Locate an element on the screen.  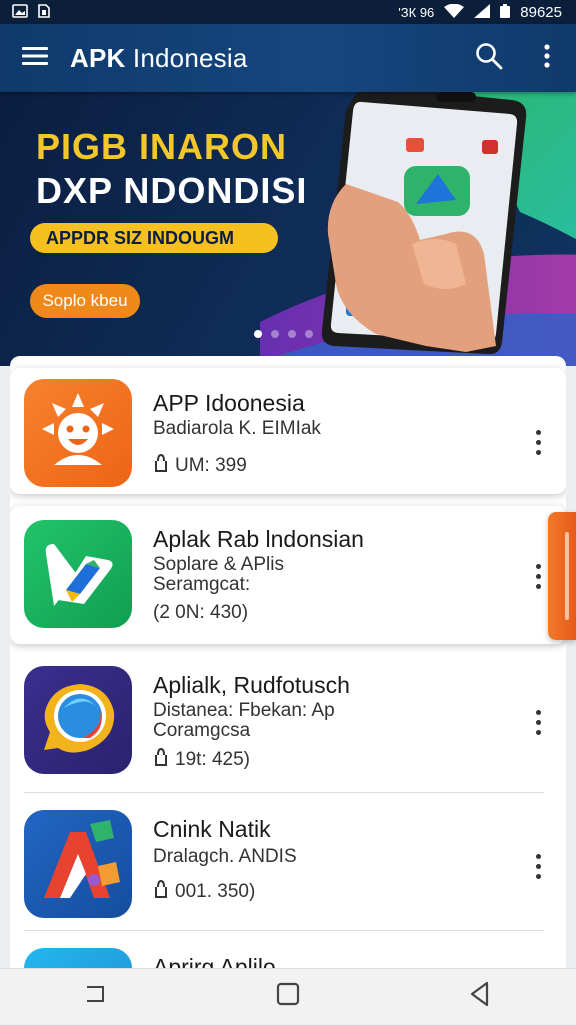
app-size: (2 0N: 430) is located at coordinates (200, 613).